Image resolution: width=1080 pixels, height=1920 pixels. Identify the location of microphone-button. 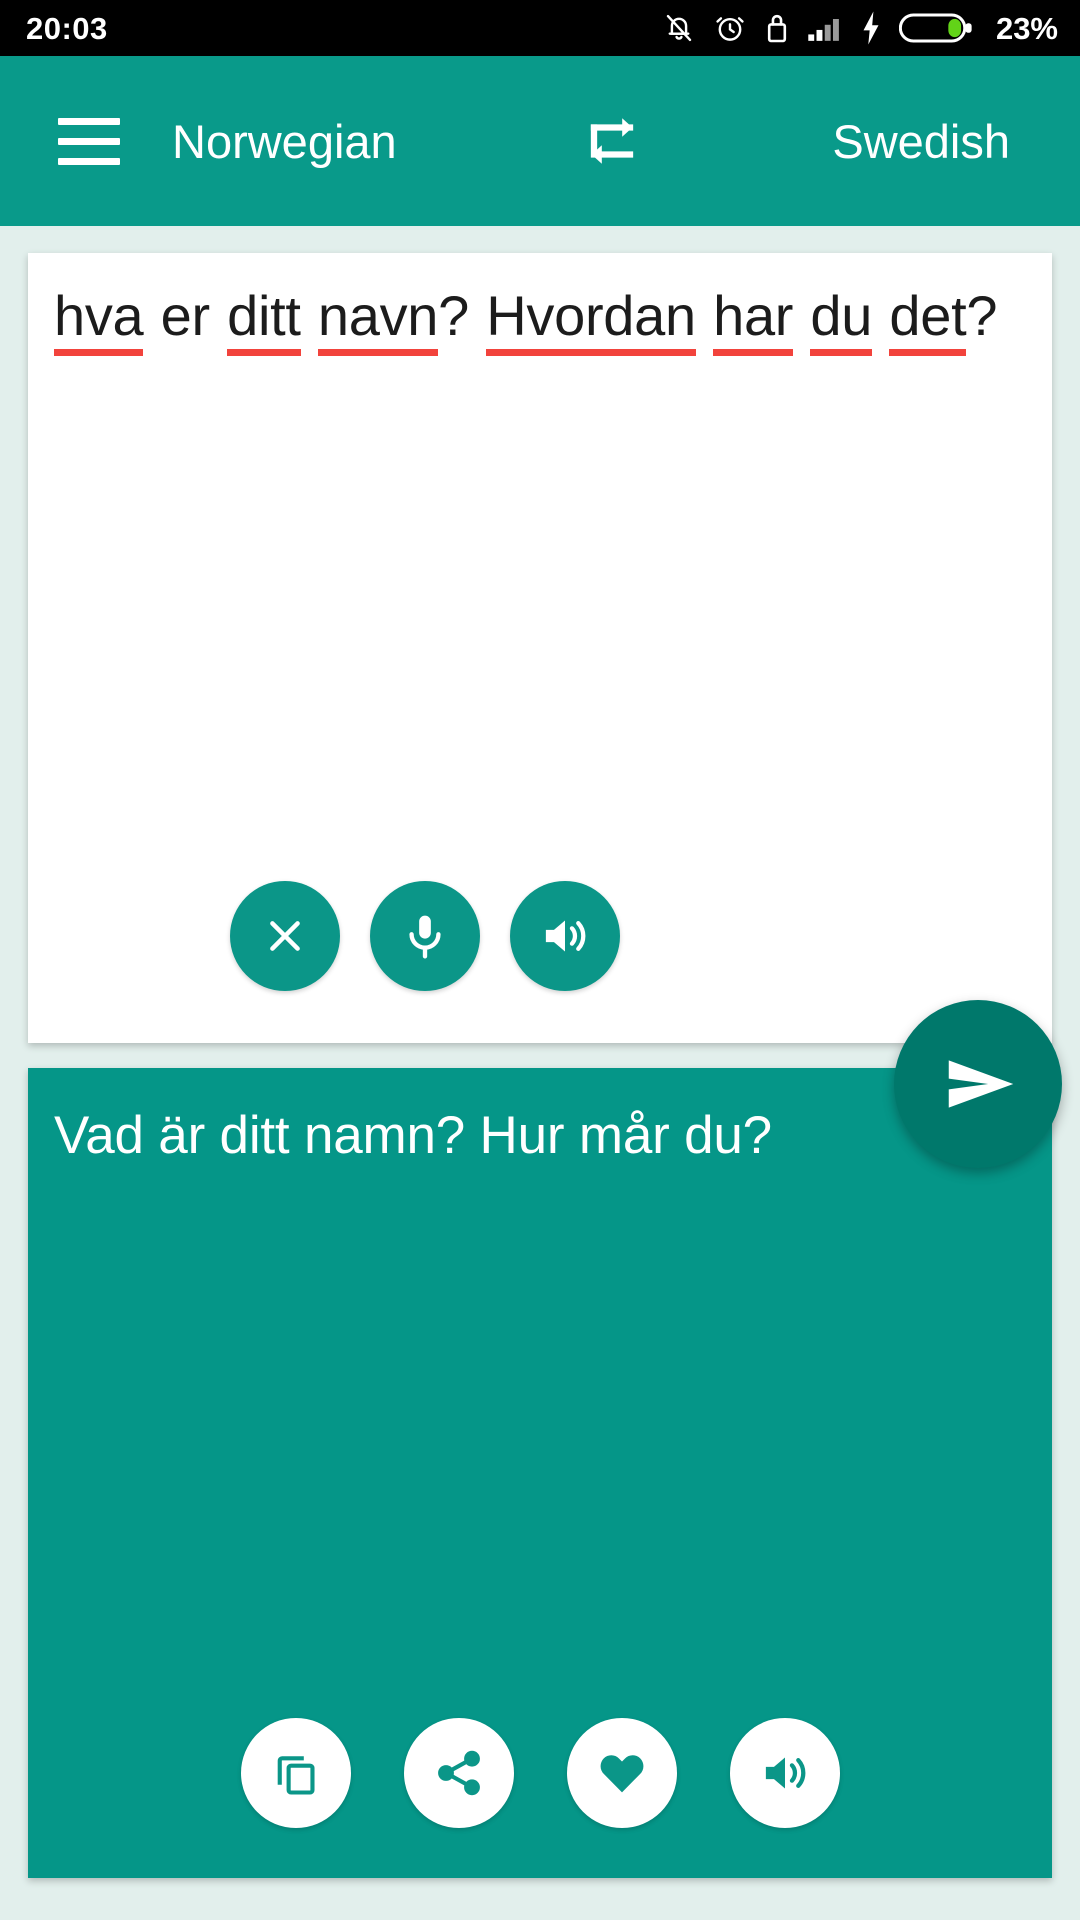
(425, 936).